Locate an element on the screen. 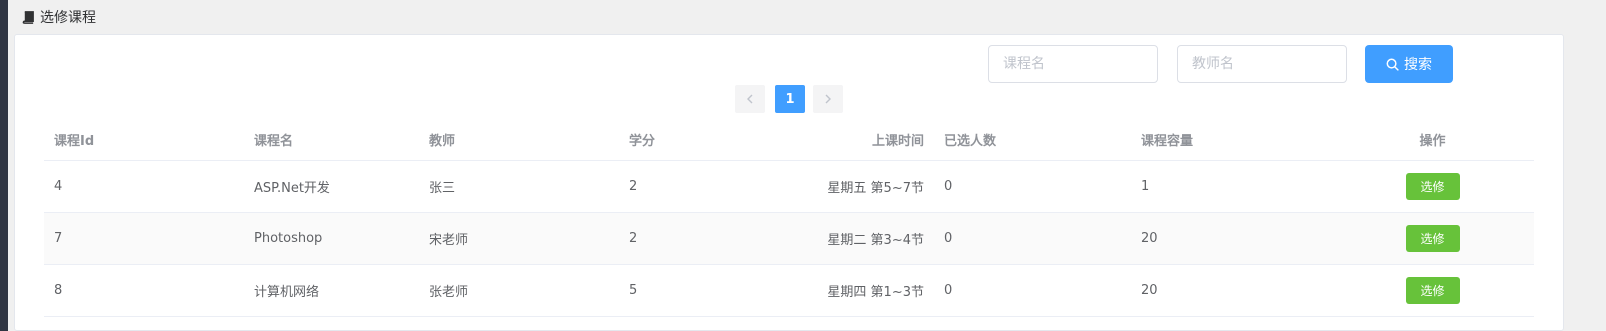  cell-time: 星期五 第5~7节 is located at coordinates (839, 186).